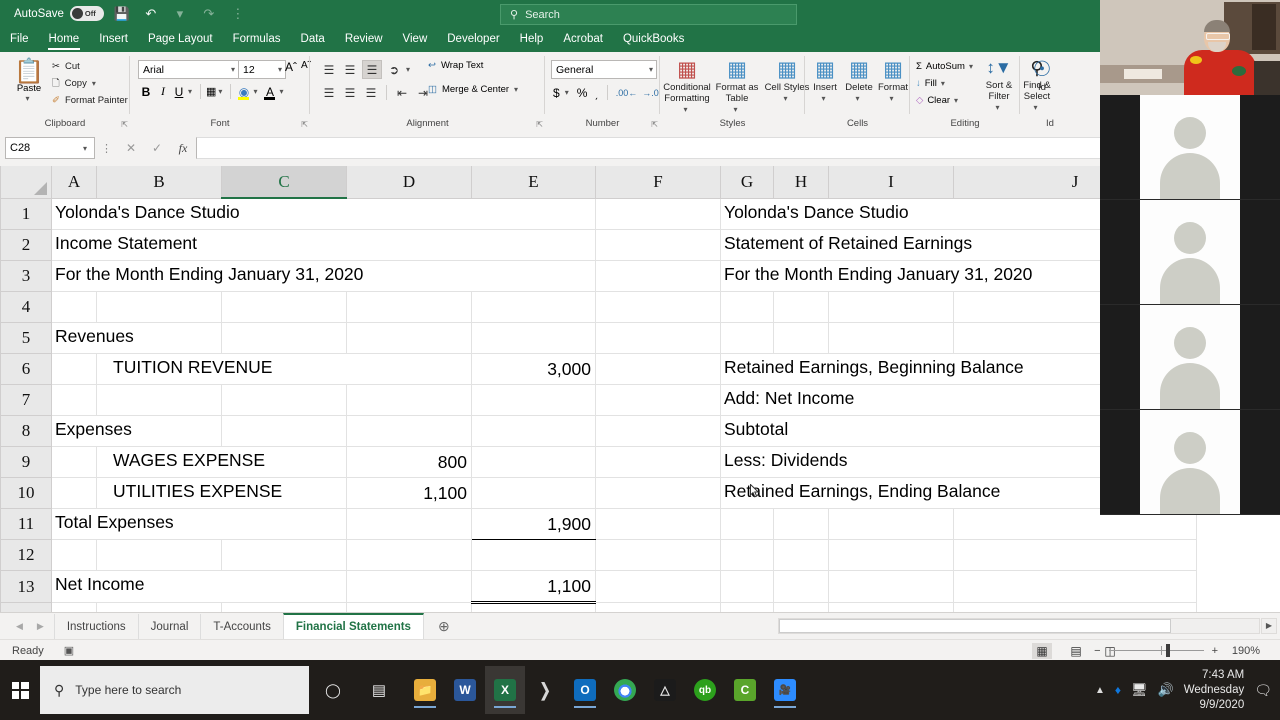 The image size is (1280, 720). What do you see at coordinates (74, 493) in the screenshot?
I see `cell-a10` at bounding box center [74, 493].